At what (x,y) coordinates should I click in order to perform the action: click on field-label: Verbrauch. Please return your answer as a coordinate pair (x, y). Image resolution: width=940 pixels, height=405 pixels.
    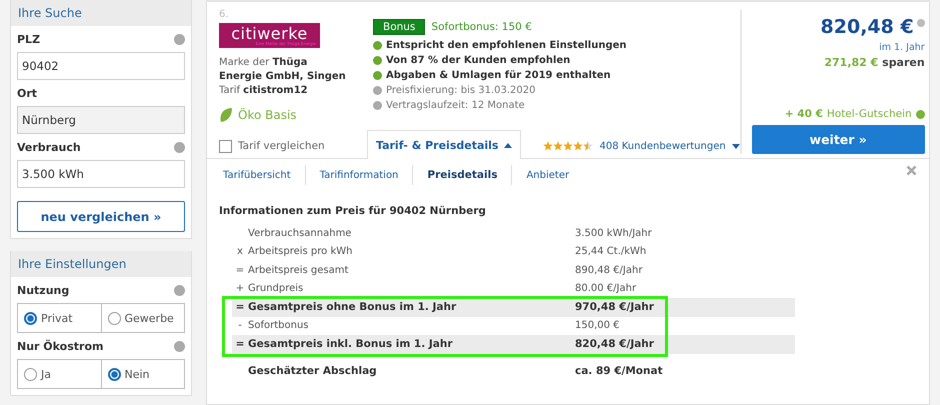
    Looking at the image, I should click on (49, 147).